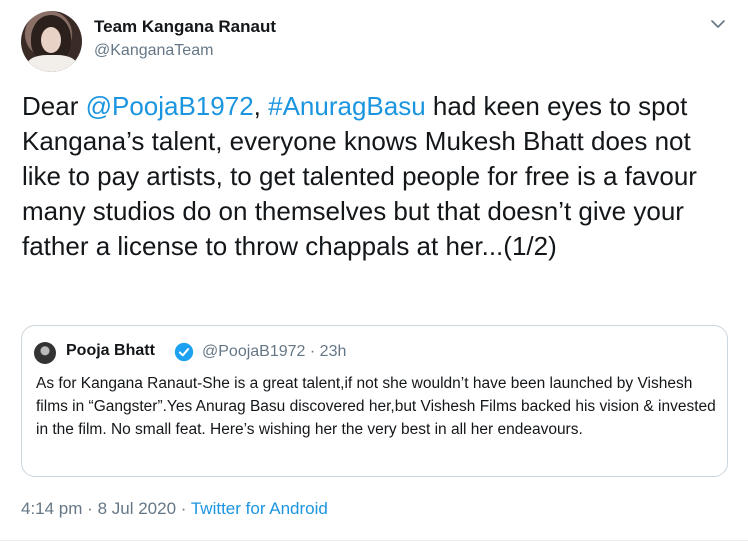 This screenshot has height=544, width=748. I want to click on verified-badge-icon, so click(184, 352).